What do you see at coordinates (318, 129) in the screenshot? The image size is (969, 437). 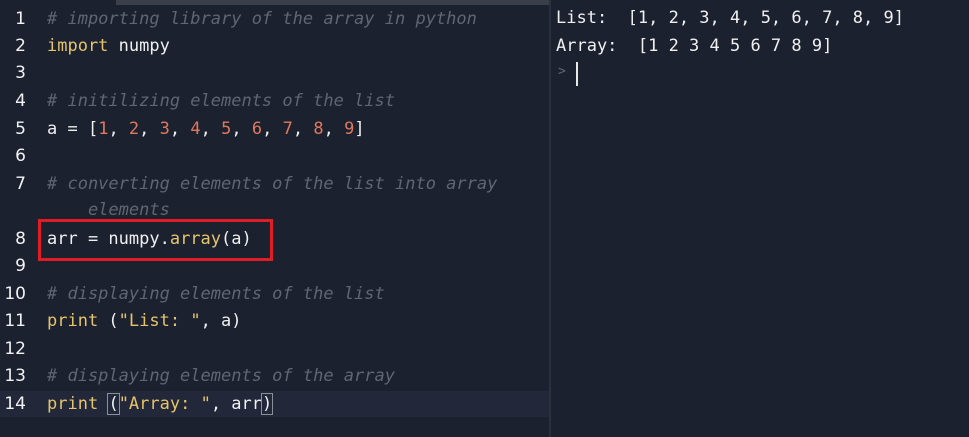 I see `code-token: 8` at bounding box center [318, 129].